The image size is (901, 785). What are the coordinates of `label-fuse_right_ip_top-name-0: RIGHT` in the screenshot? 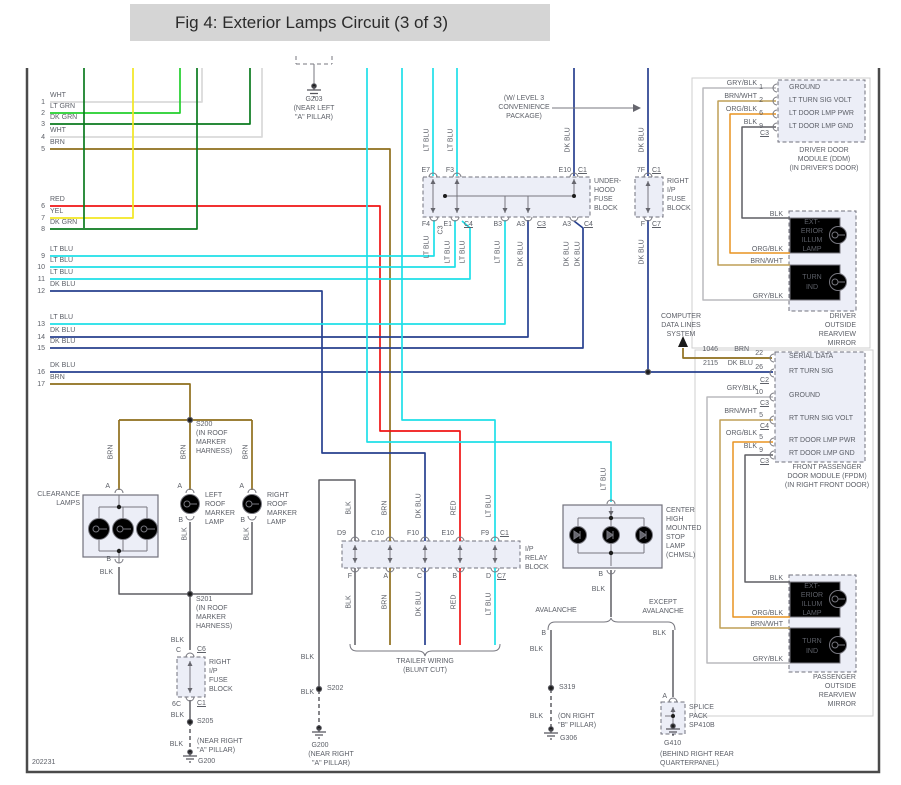 It's located at (678, 181).